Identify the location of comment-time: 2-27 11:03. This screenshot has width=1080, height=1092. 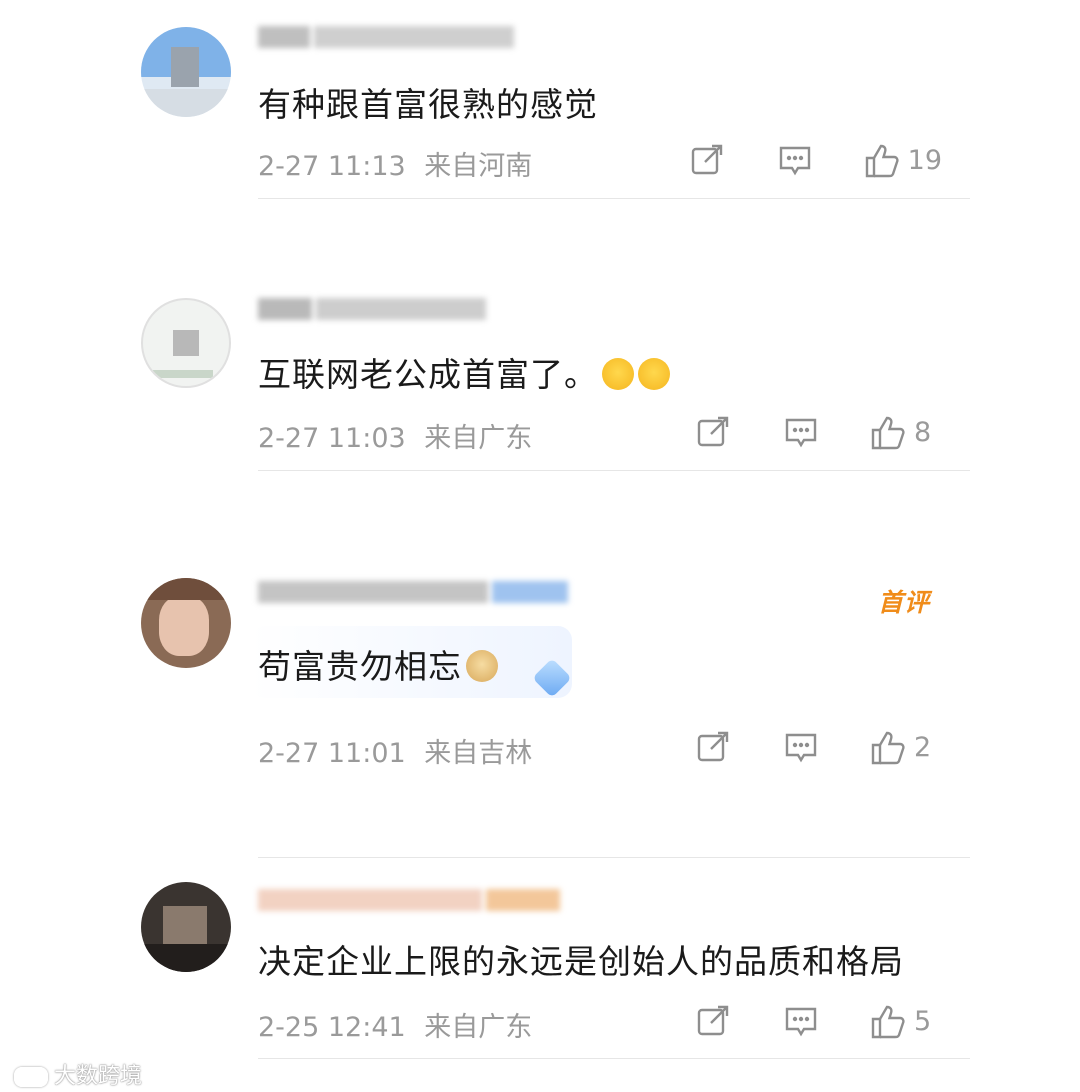
(332, 438).